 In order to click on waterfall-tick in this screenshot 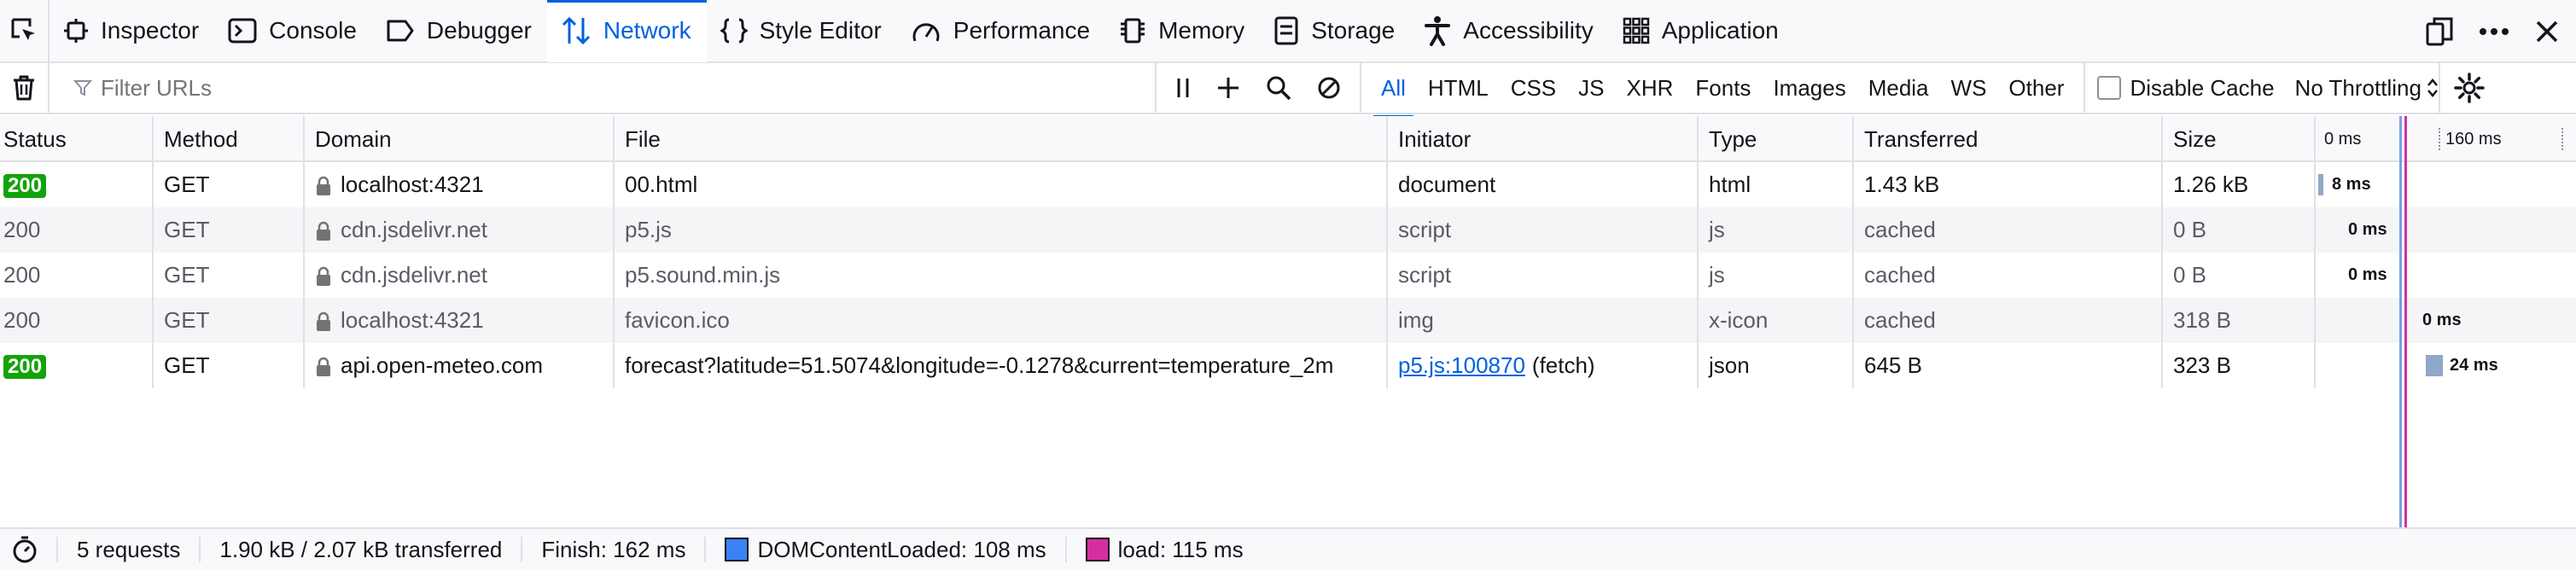, I will do `click(2439, 139)`.